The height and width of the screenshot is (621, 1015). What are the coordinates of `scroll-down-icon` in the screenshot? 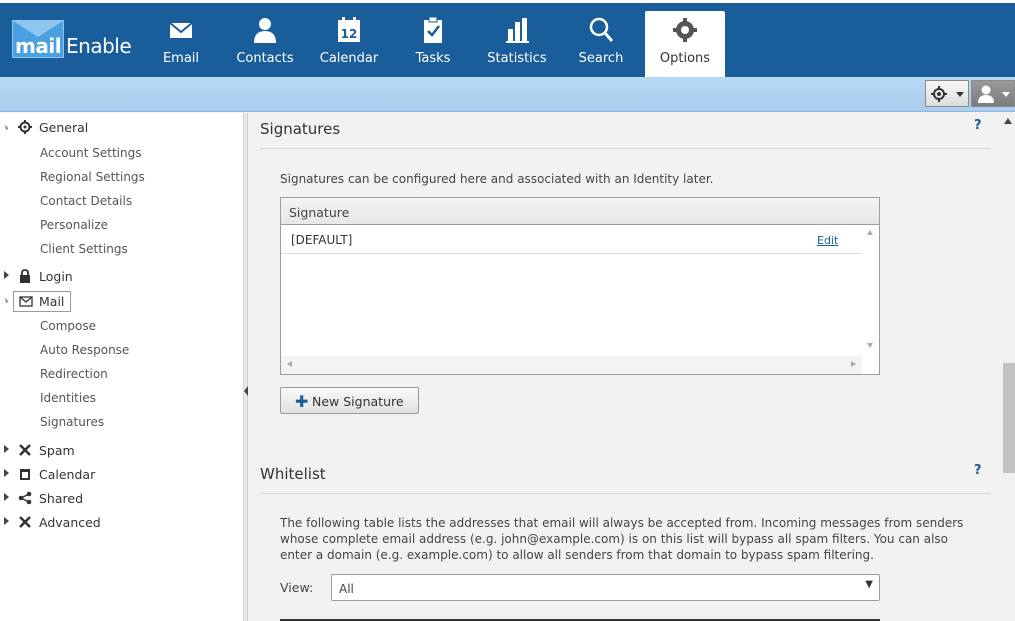 It's located at (870, 345).